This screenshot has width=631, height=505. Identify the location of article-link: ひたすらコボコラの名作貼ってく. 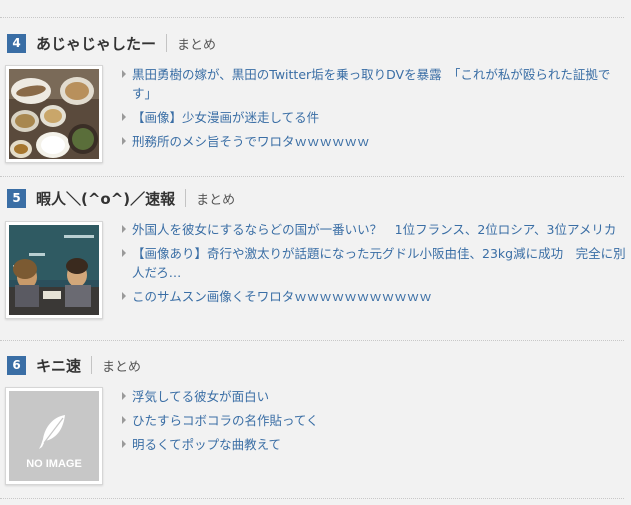
(374, 420).